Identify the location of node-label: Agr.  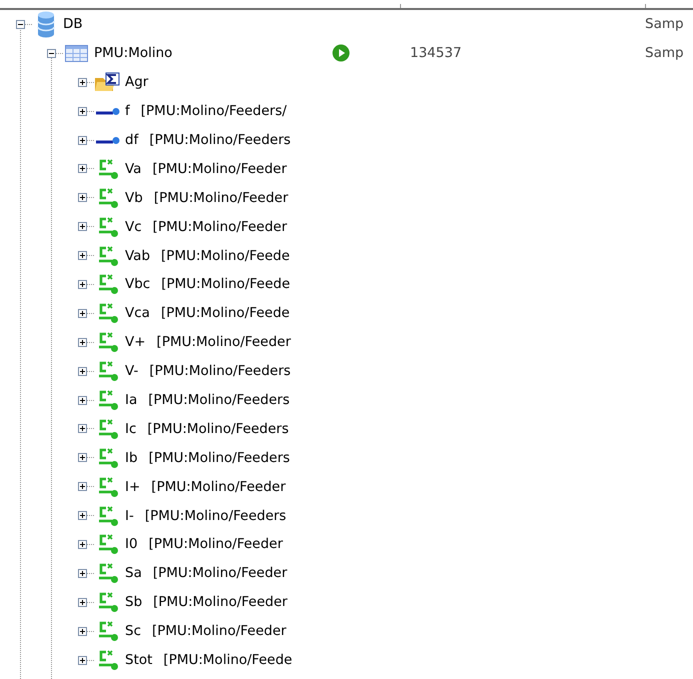
(136, 82).